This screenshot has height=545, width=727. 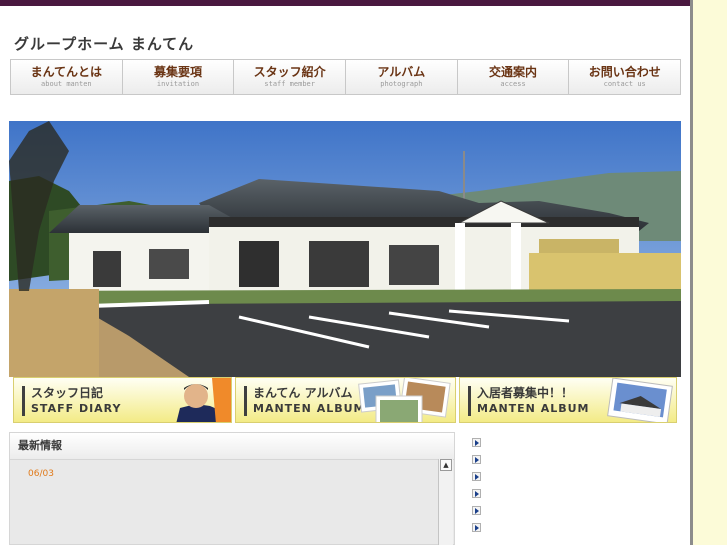 I want to click on top-bar, so click(x=346, y=3).